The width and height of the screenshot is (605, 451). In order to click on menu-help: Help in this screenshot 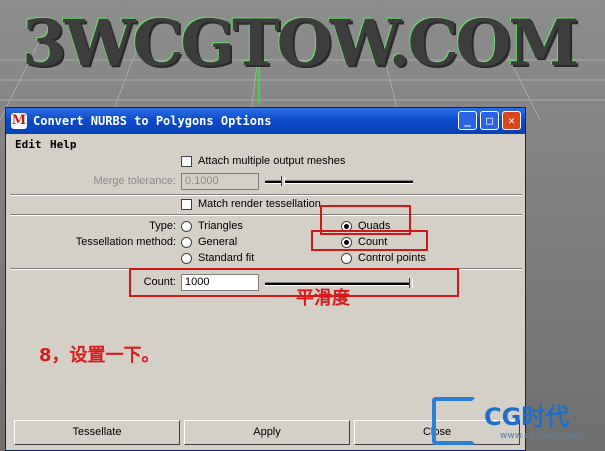, I will do `click(63, 144)`.